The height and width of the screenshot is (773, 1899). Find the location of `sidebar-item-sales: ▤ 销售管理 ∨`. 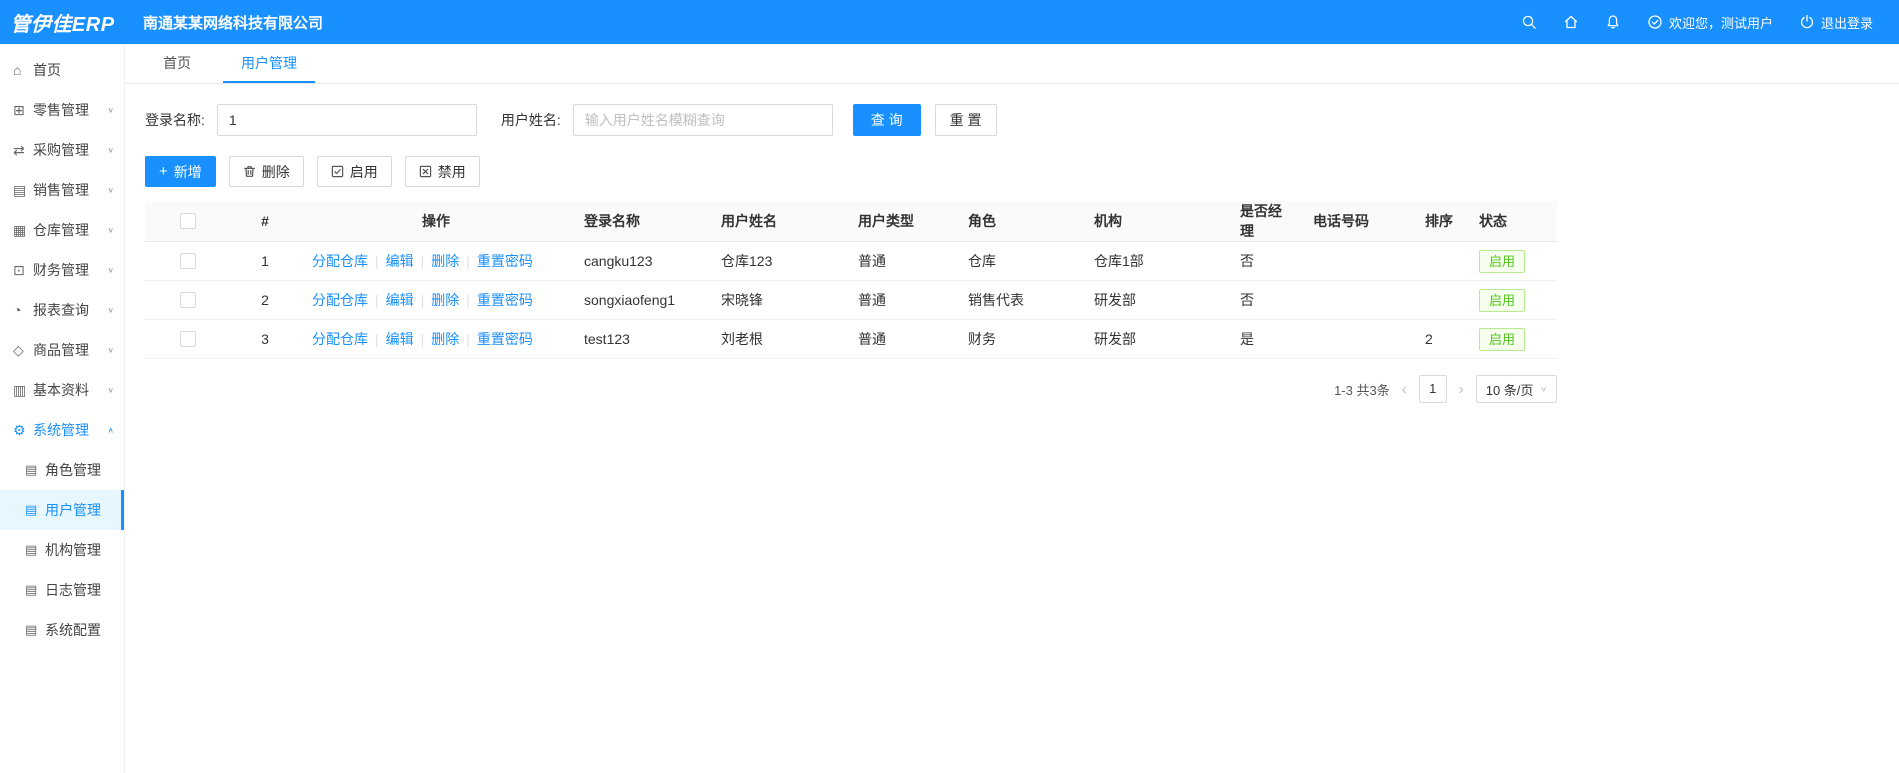

sidebar-item-sales: ▤ 销售管理 ∨ is located at coordinates (62, 190).